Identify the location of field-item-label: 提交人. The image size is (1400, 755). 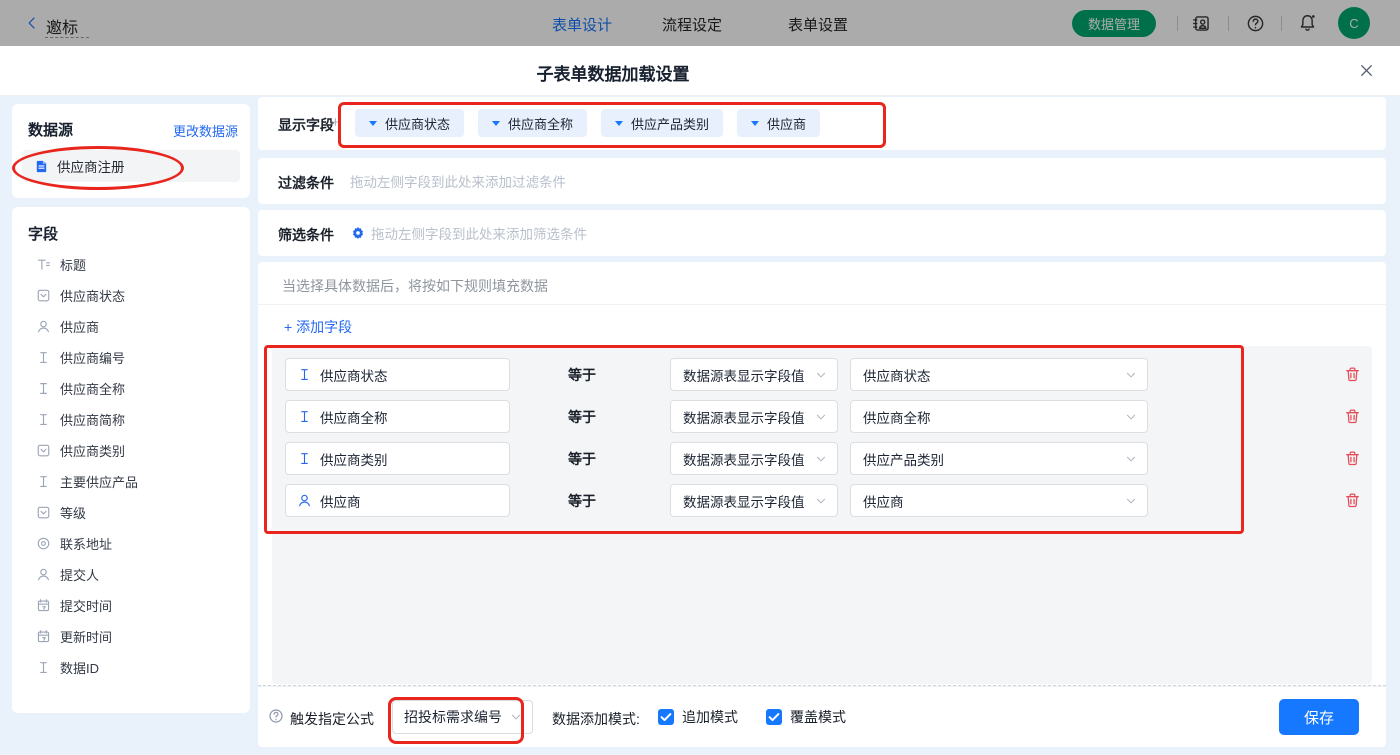
(80, 575).